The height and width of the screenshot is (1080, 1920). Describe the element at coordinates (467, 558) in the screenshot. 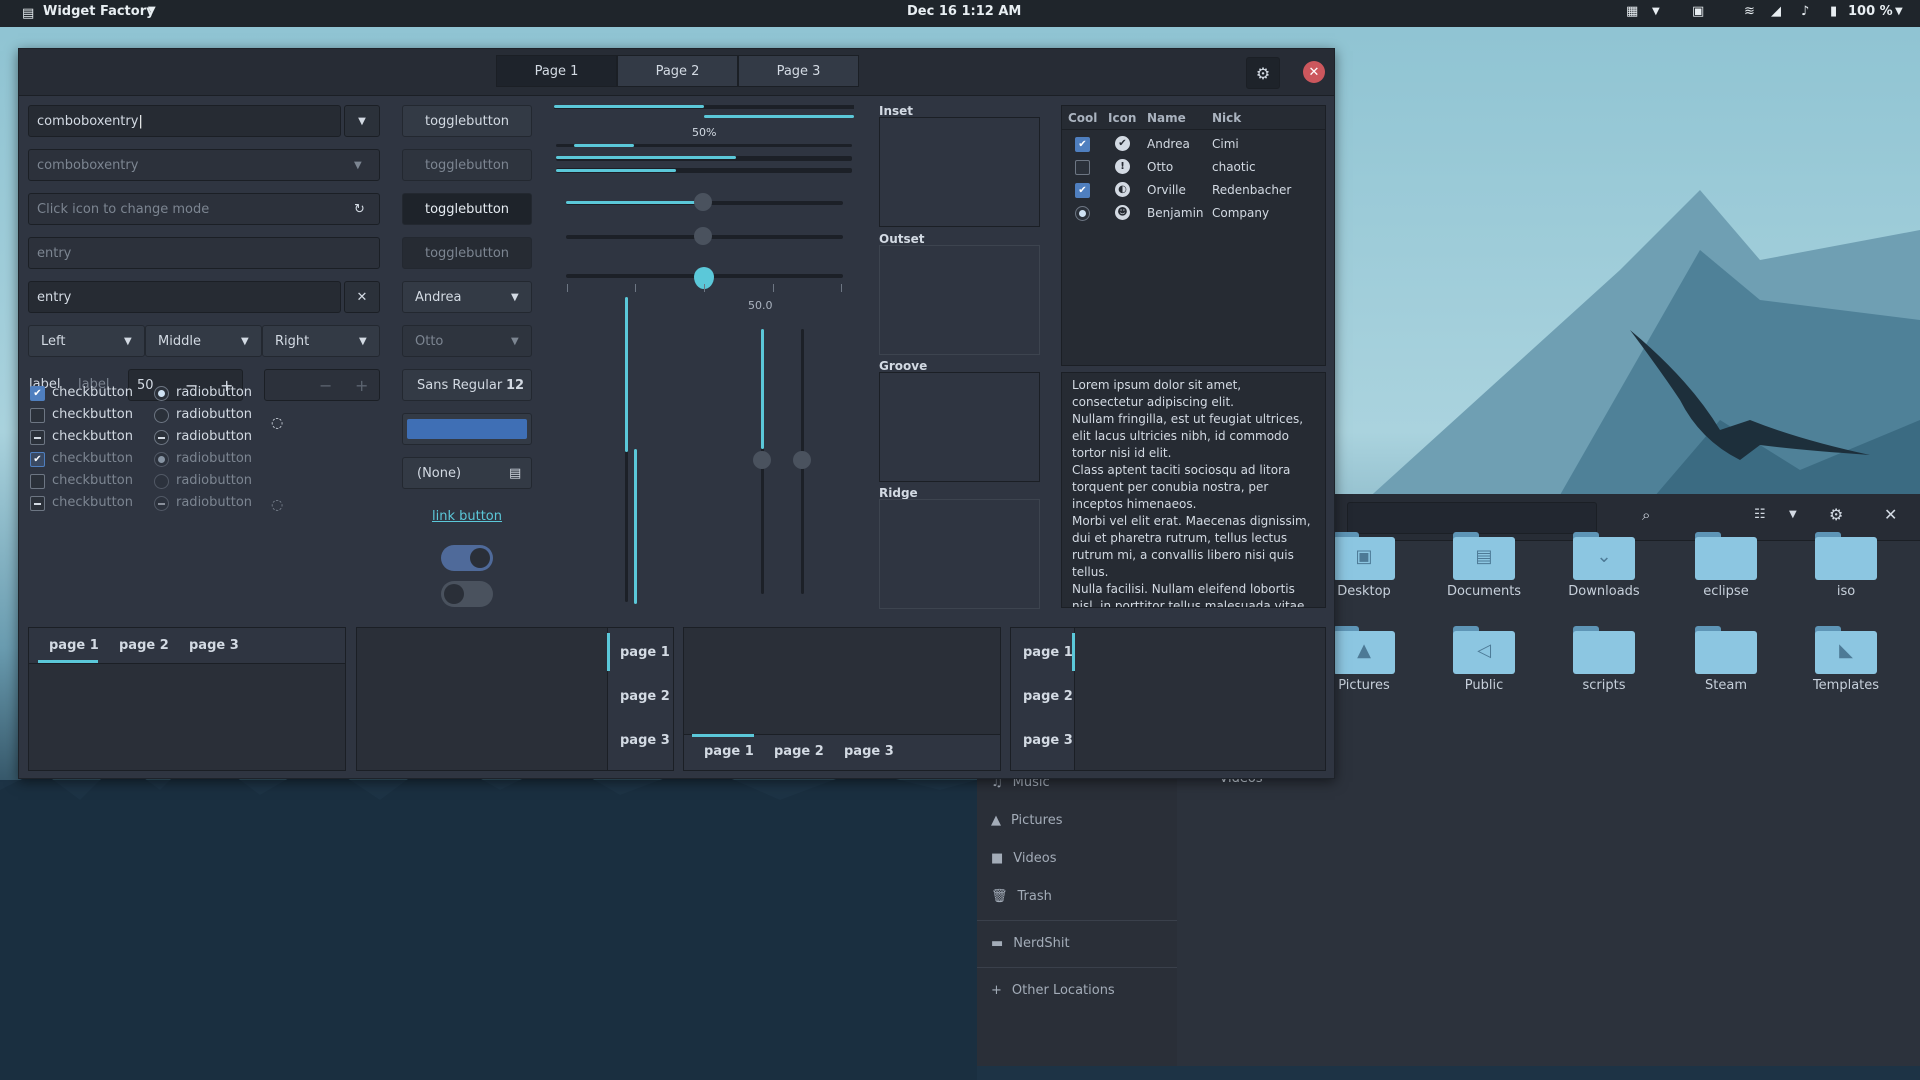

I see `switch-on` at that location.